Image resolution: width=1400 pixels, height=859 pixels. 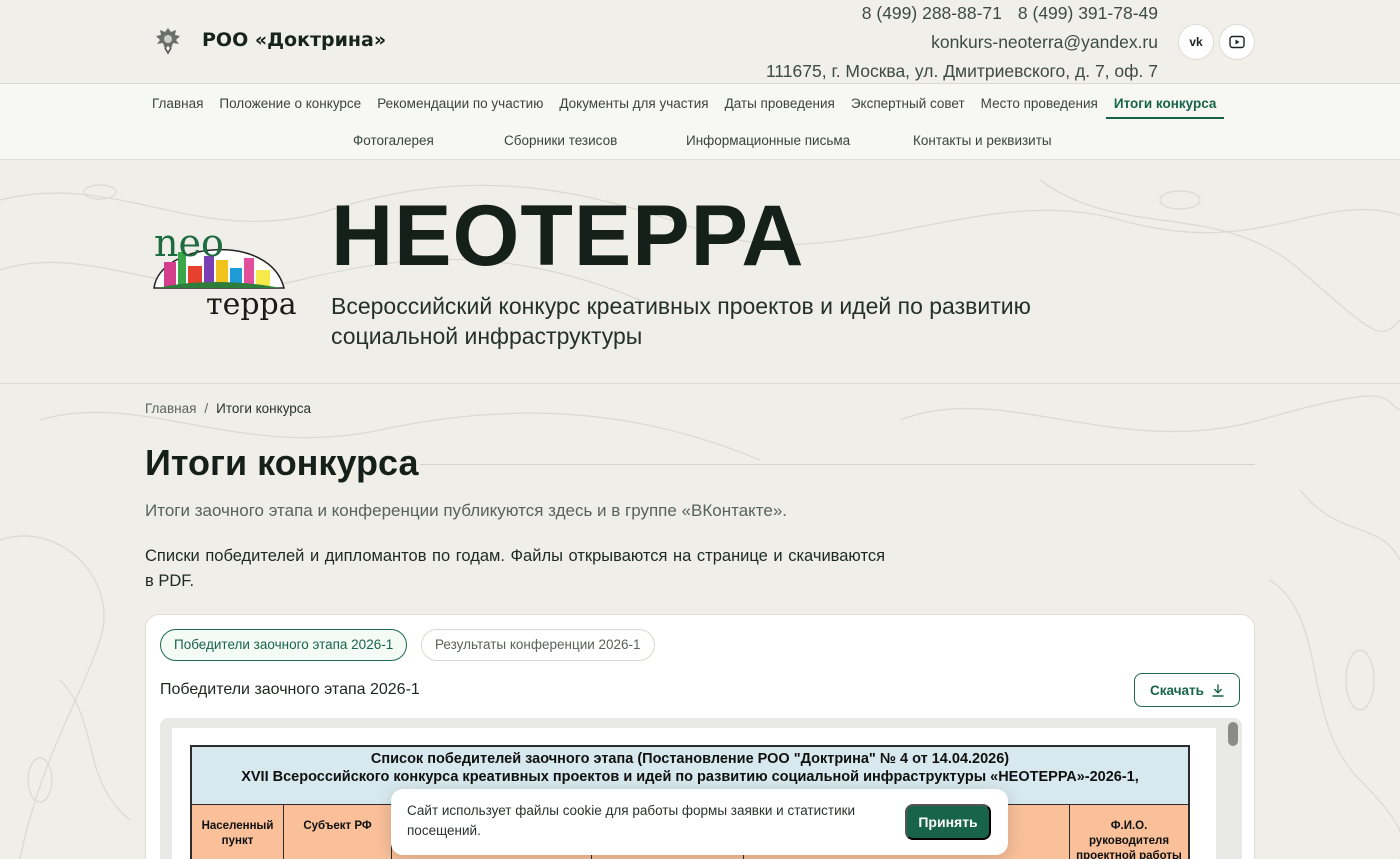 I want to click on phones-line: 8 (499) 288-88-71 8 (499) 391-78-49, so click(x=948, y=14).